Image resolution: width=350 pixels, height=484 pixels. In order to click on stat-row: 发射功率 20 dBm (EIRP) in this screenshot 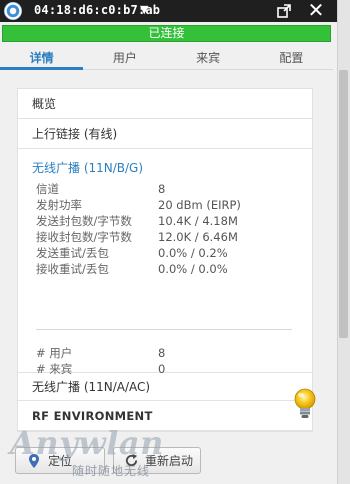, I will do `click(138, 205)`.